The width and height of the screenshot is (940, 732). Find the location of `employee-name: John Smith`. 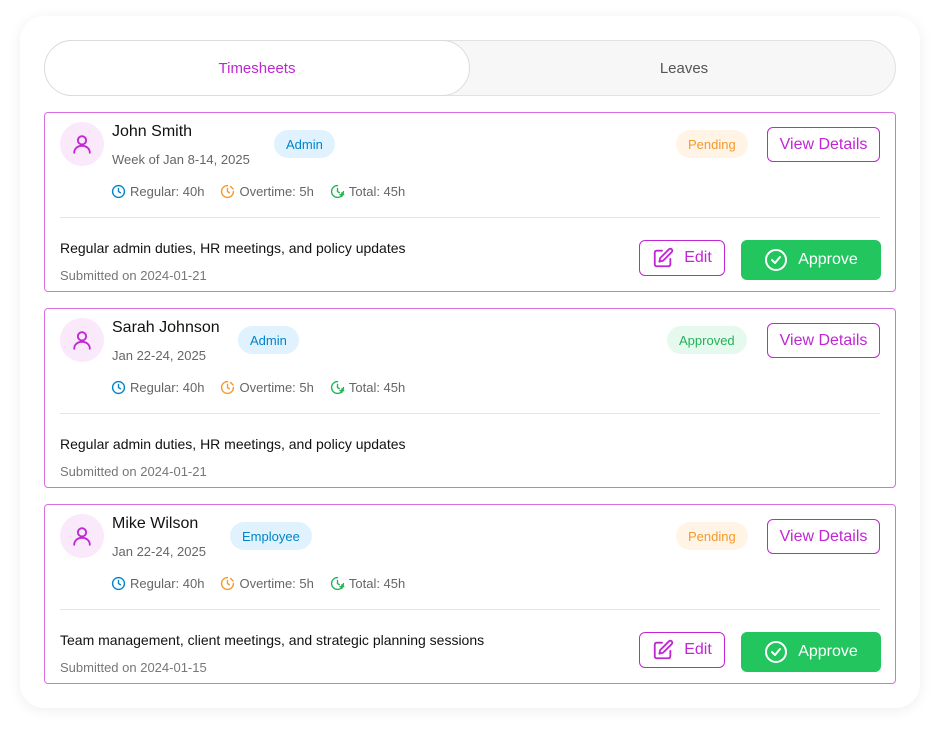

employee-name: John Smith is located at coordinates (152, 131).